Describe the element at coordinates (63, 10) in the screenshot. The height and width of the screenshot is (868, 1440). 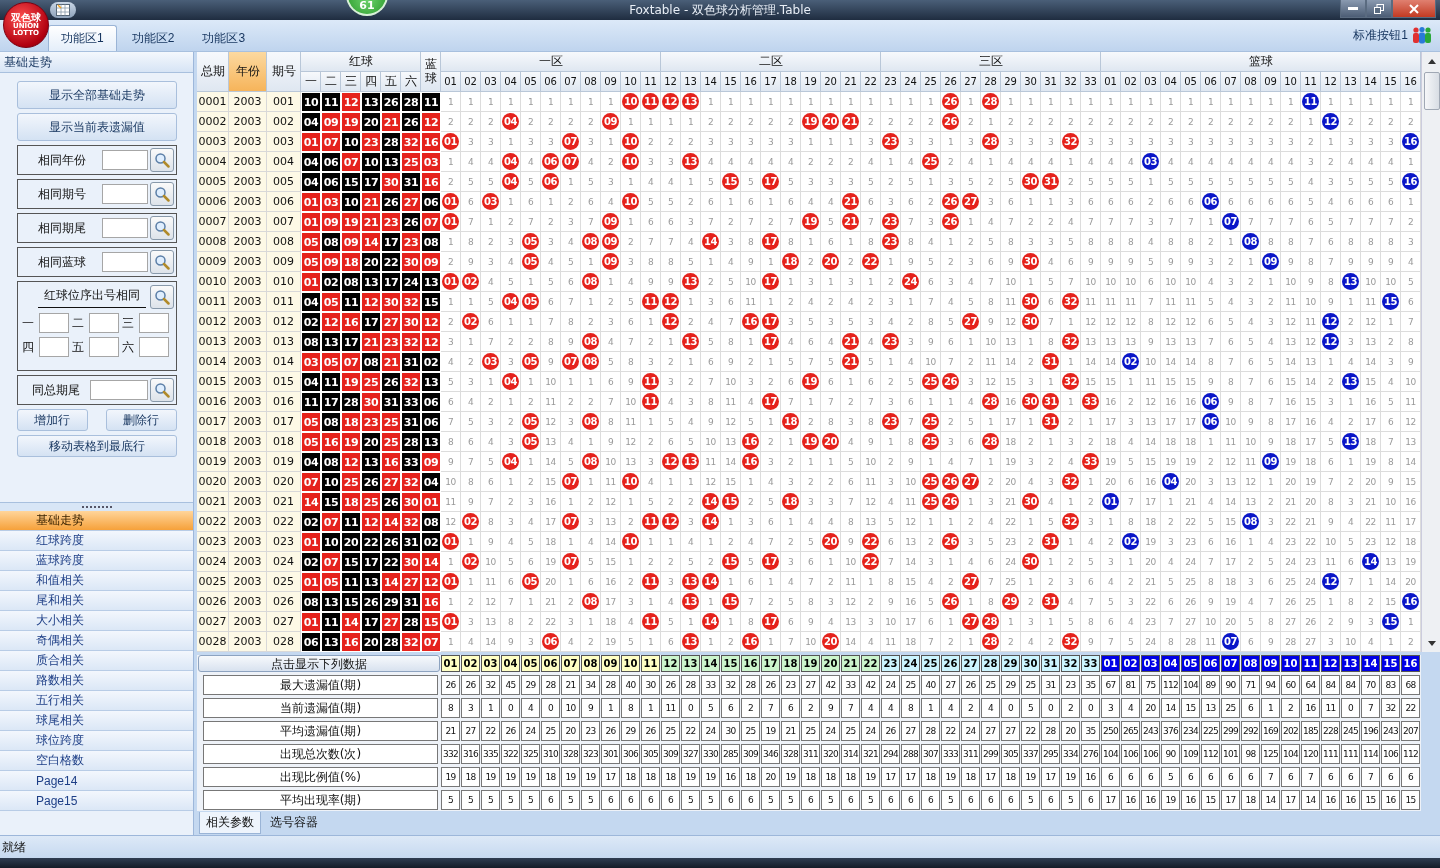
I see `quick-access-icon` at that location.